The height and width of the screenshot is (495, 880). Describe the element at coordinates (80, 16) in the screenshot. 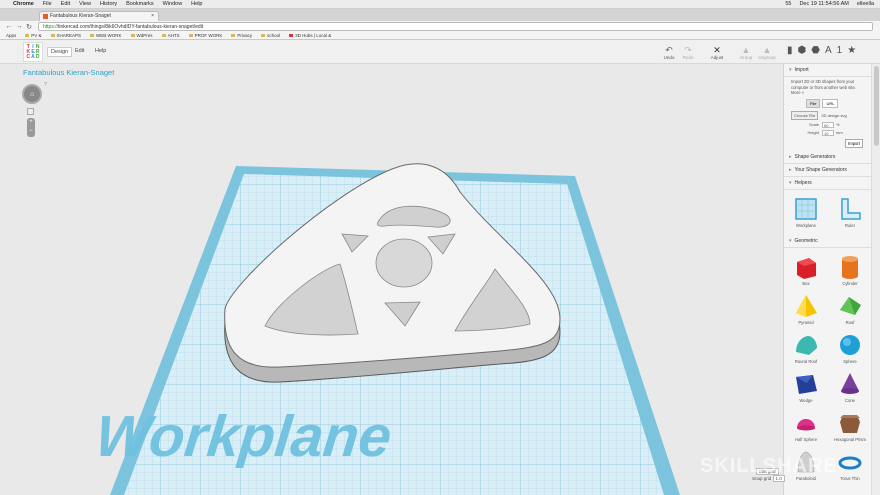

I see `tab-title: Fantabulous Kieran-Snaget` at that location.